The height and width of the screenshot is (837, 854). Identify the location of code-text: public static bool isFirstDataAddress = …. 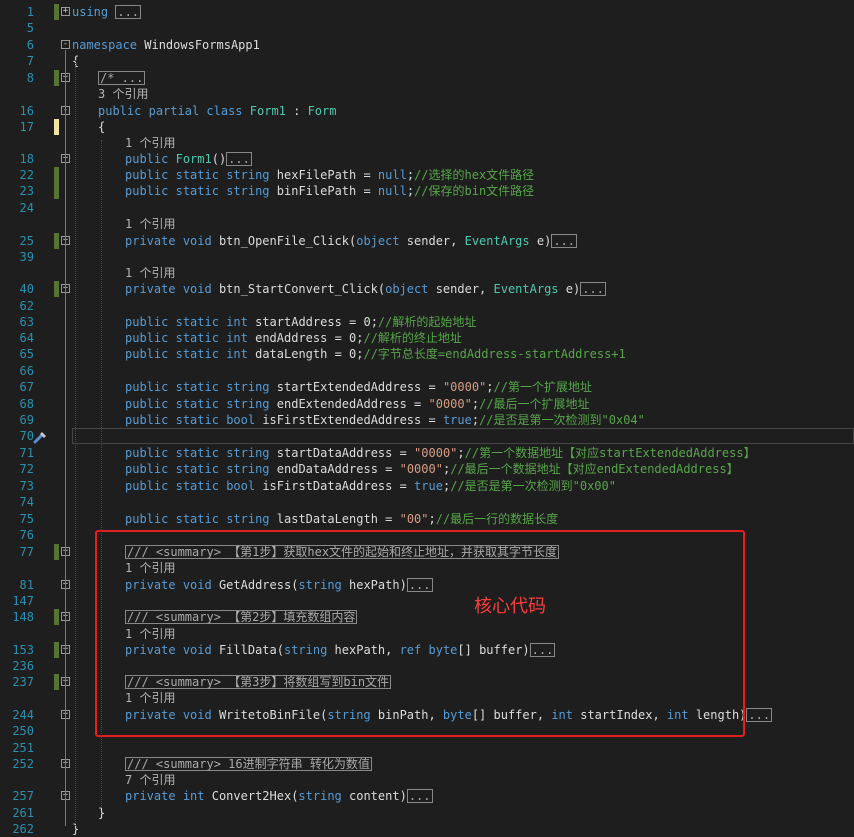
(370, 486).